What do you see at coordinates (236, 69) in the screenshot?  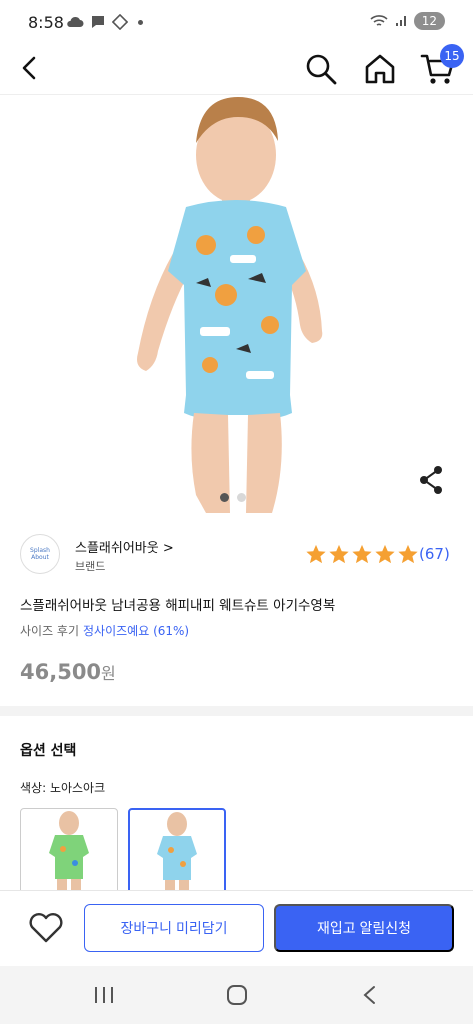 I see `app-header` at bounding box center [236, 69].